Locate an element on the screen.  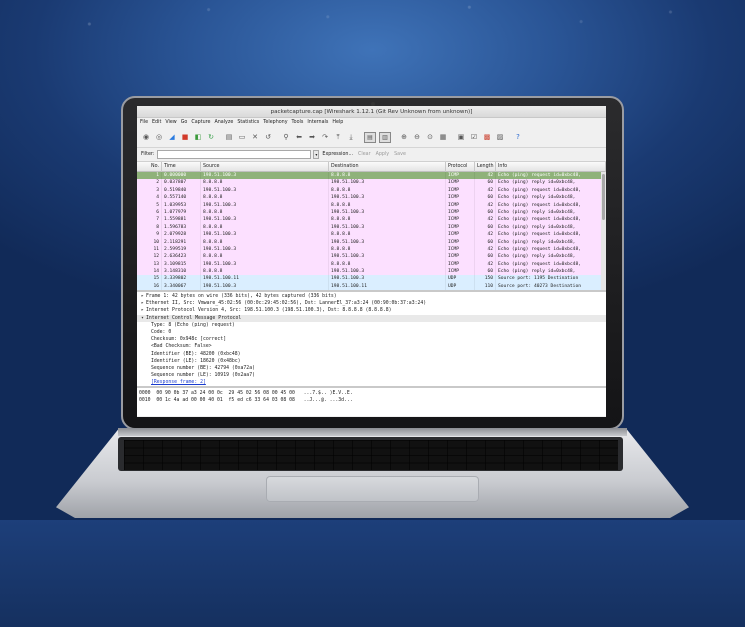
packet-list-scrollbar is located at coordinates (603, 231).